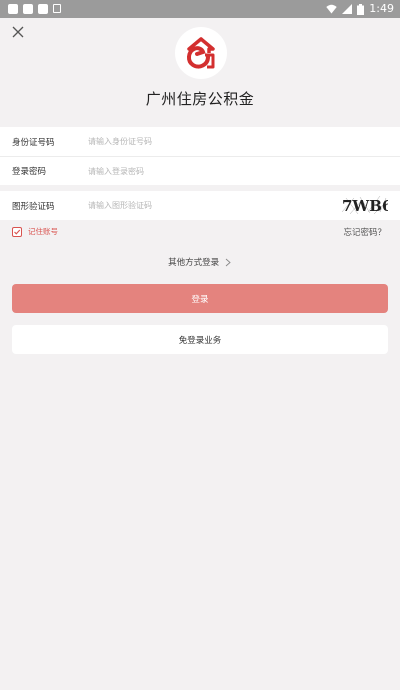 The width and height of the screenshot is (400, 690). What do you see at coordinates (200, 99) in the screenshot?
I see `app-title: 广州住房公积金` at bounding box center [200, 99].